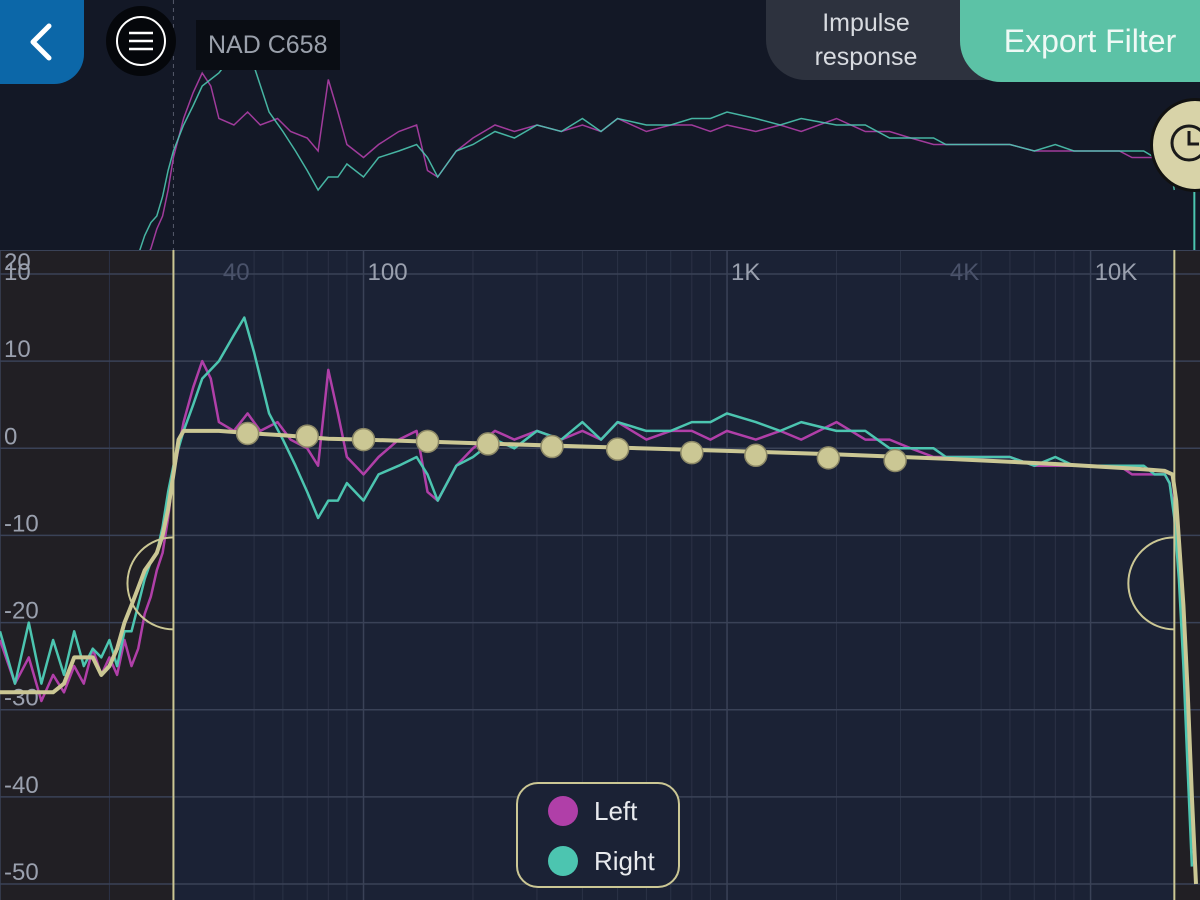  What do you see at coordinates (745, 272) in the screenshot?
I see `x-tick-label: 1K` at bounding box center [745, 272].